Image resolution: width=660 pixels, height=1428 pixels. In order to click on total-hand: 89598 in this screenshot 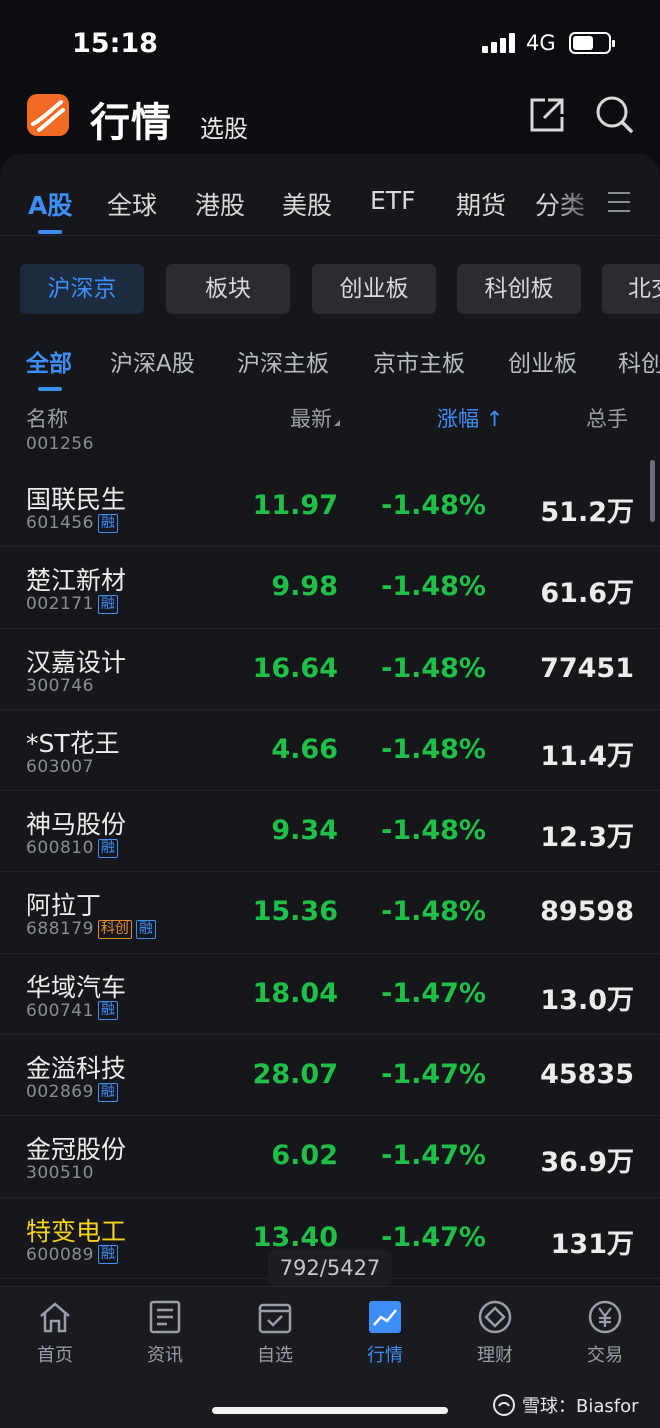, I will do `click(587, 912)`.